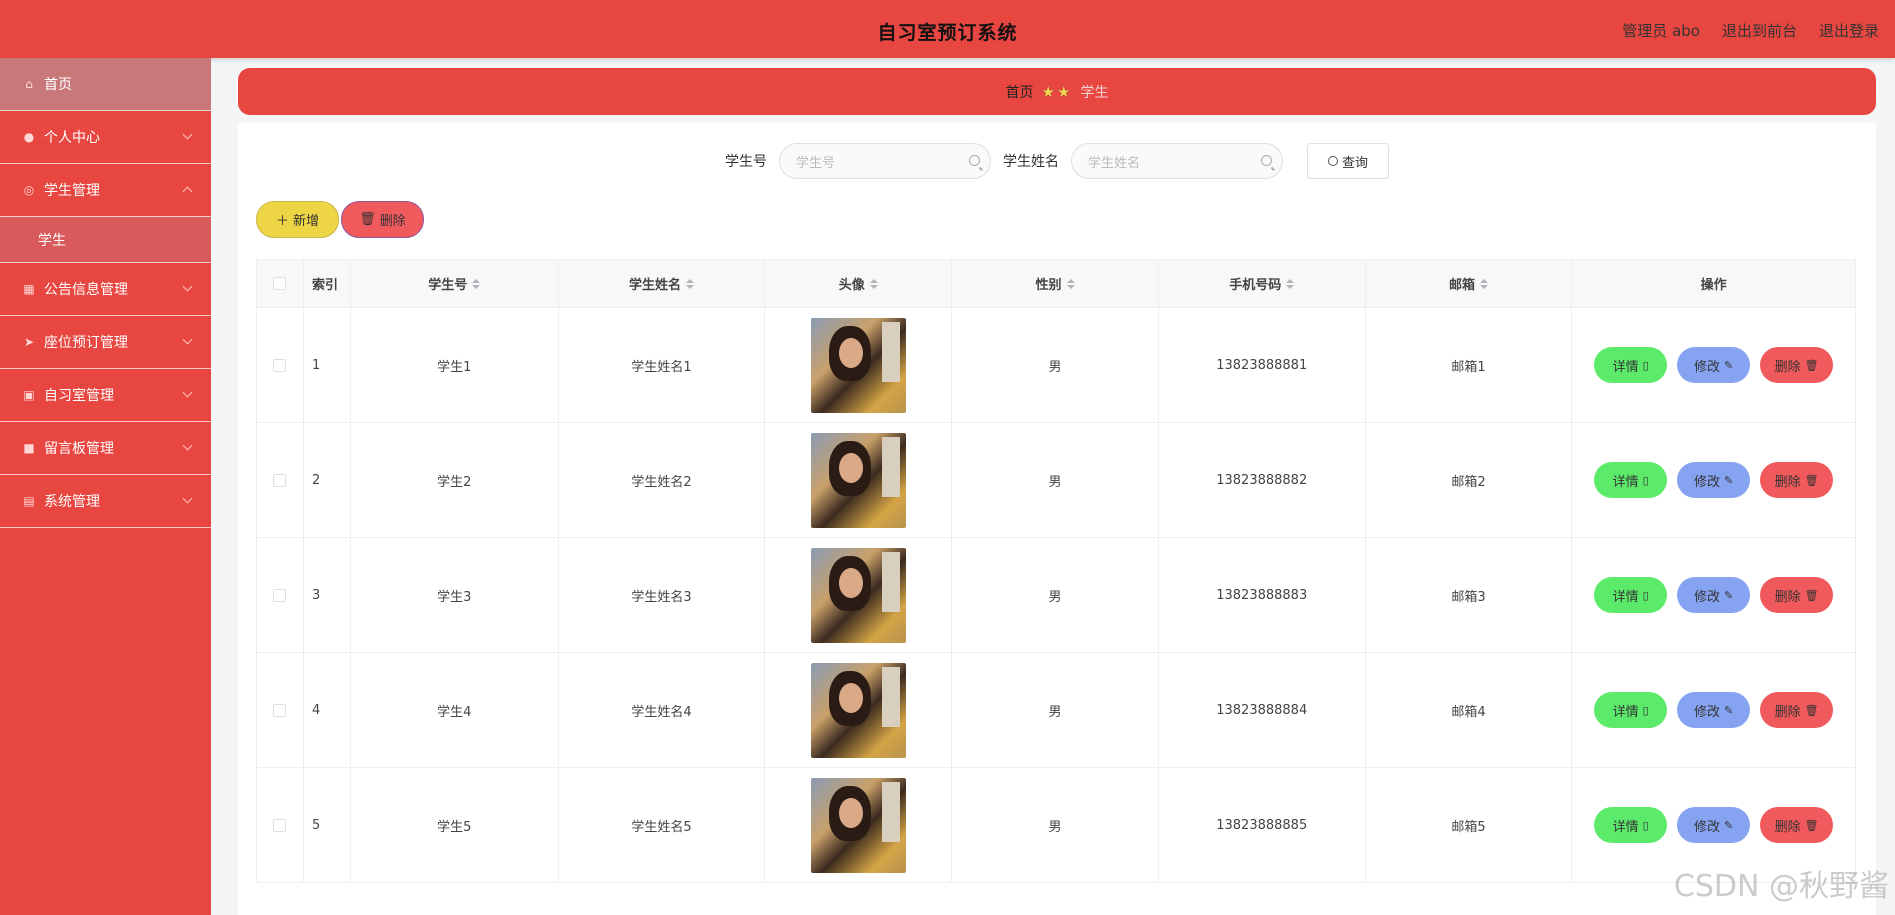 The height and width of the screenshot is (915, 1895). I want to click on column-header-avatar: 头像, so click(859, 283).